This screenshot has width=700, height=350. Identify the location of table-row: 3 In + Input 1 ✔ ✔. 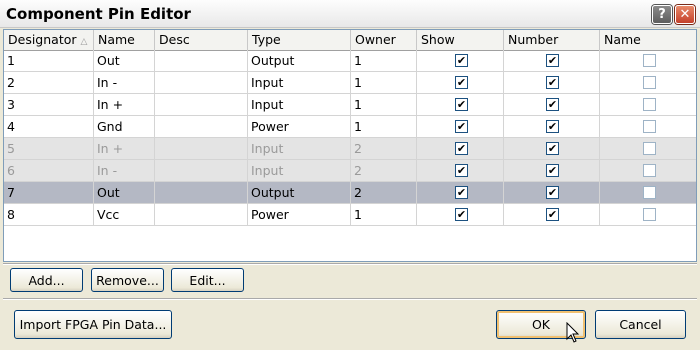
(350, 105).